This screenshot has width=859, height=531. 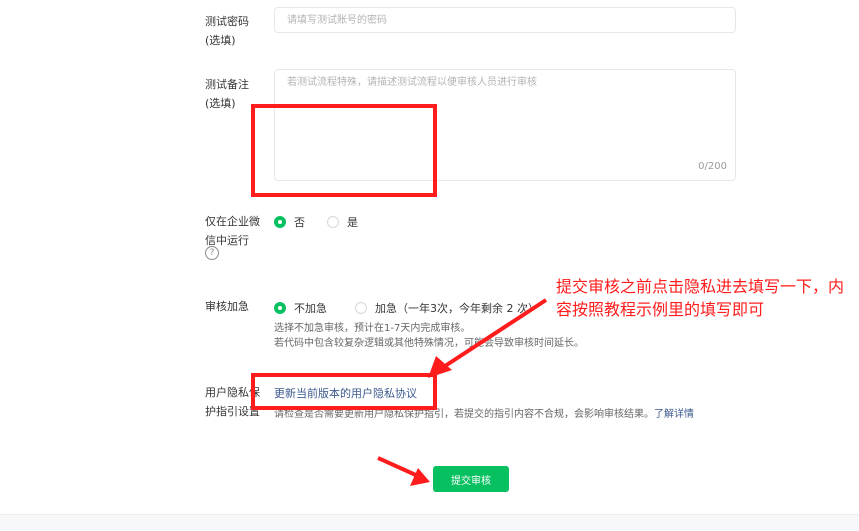 I want to click on test-password-placeholder: 请填写测试账号的密码, so click(x=337, y=20).